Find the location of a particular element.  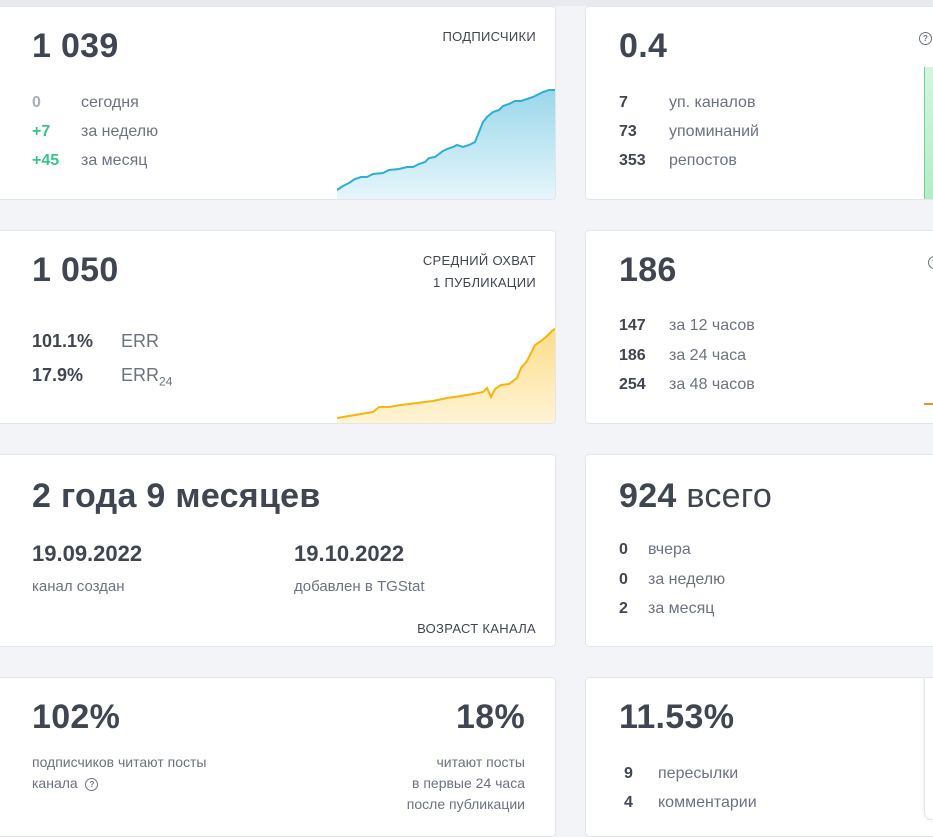

reach-err24: 17.9% ERR24 is located at coordinates (102, 377).